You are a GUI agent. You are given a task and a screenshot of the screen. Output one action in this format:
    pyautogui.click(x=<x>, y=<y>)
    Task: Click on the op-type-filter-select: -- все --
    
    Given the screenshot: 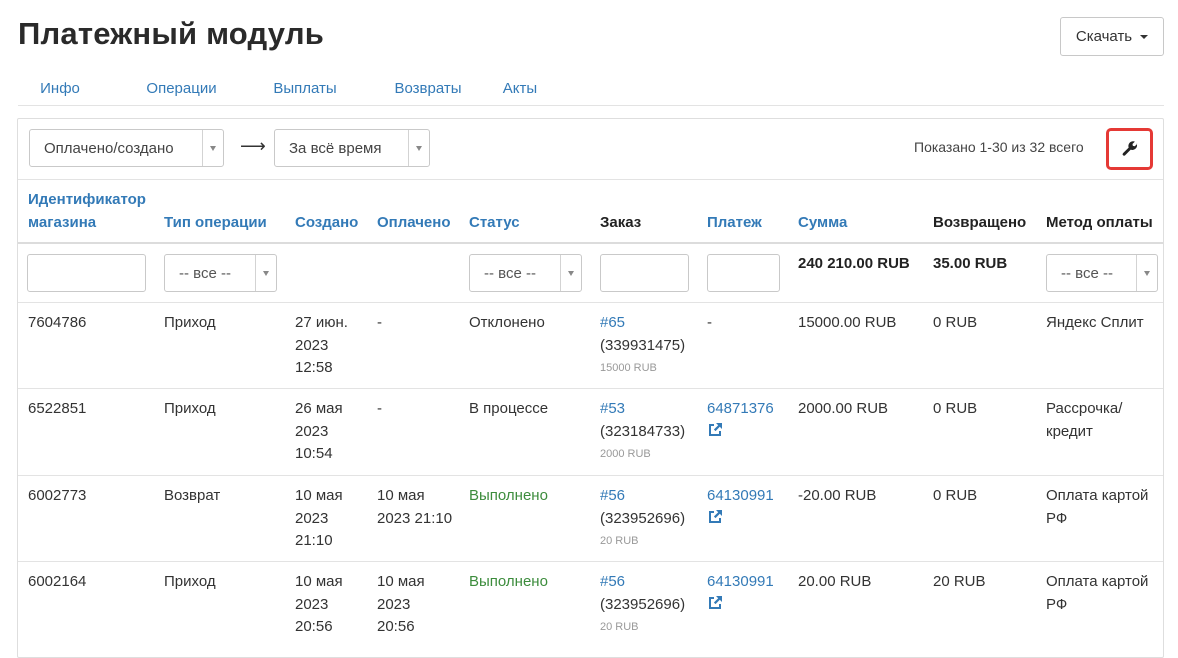 What is the action you would take?
    pyautogui.click(x=220, y=273)
    